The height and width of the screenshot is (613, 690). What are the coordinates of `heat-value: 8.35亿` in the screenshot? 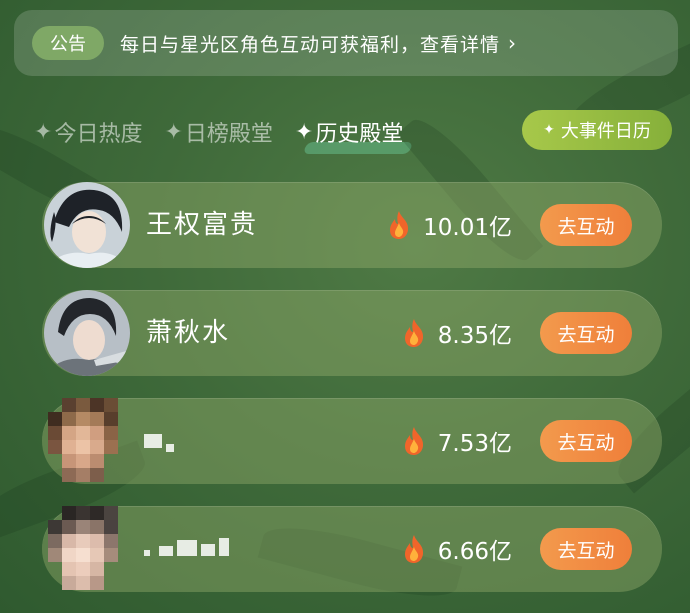 It's located at (457, 333).